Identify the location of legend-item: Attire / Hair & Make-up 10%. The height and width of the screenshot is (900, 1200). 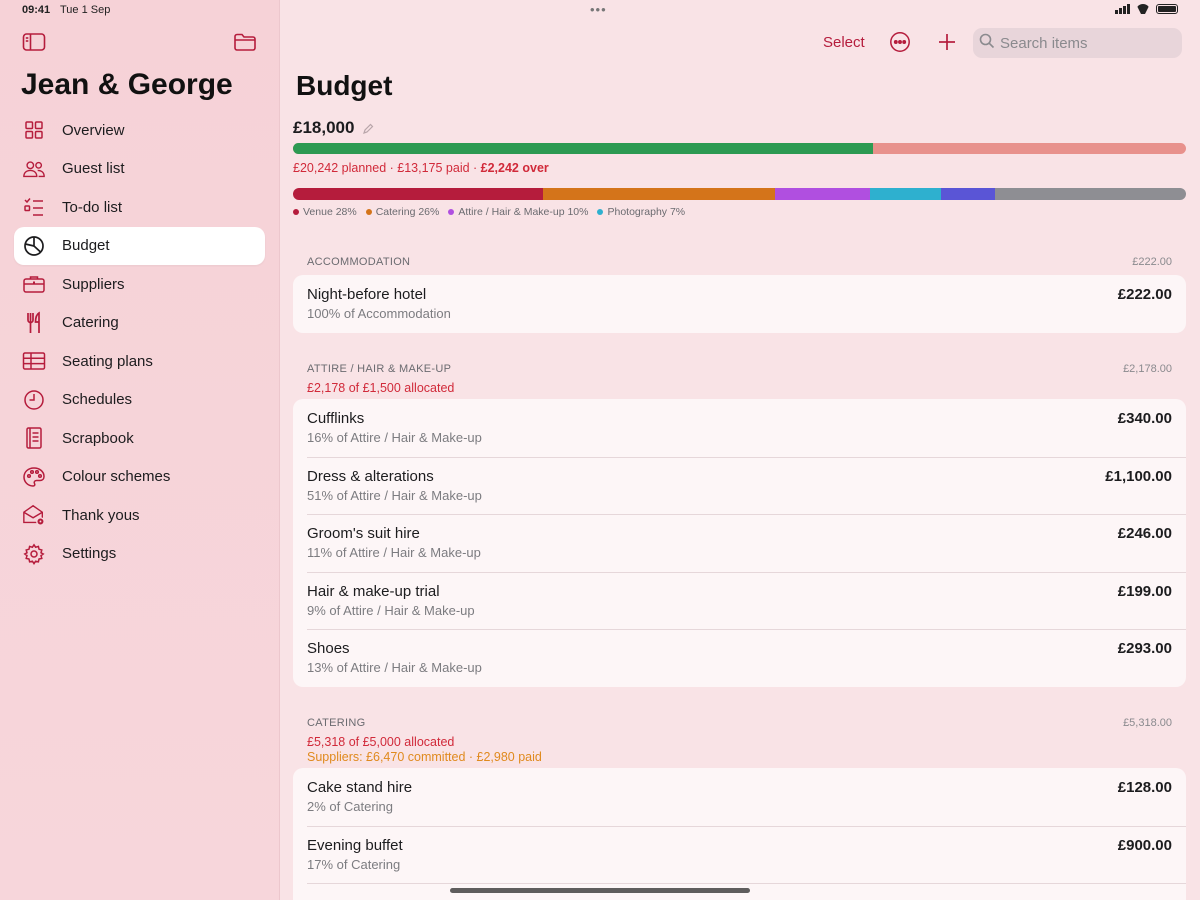
(518, 212).